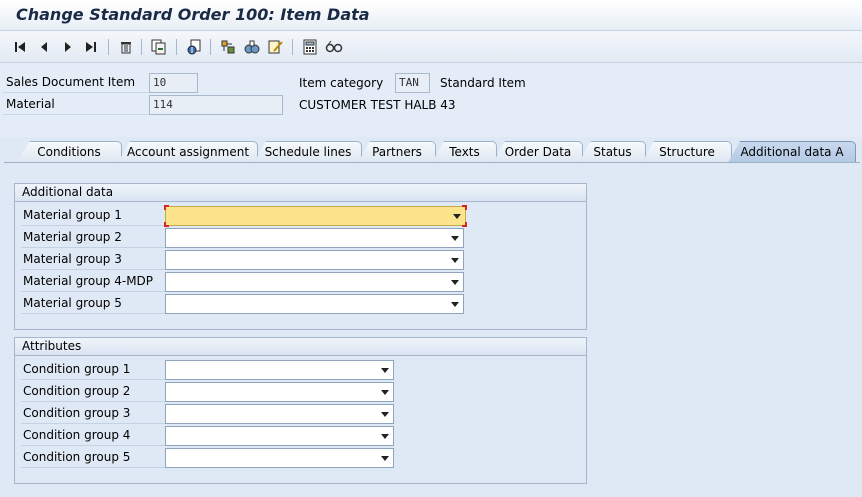 The height and width of the screenshot is (497, 862). What do you see at coordinates (431, 47) in the screenshot?
I see `application-toolbar` at bounding box center [431, 47].